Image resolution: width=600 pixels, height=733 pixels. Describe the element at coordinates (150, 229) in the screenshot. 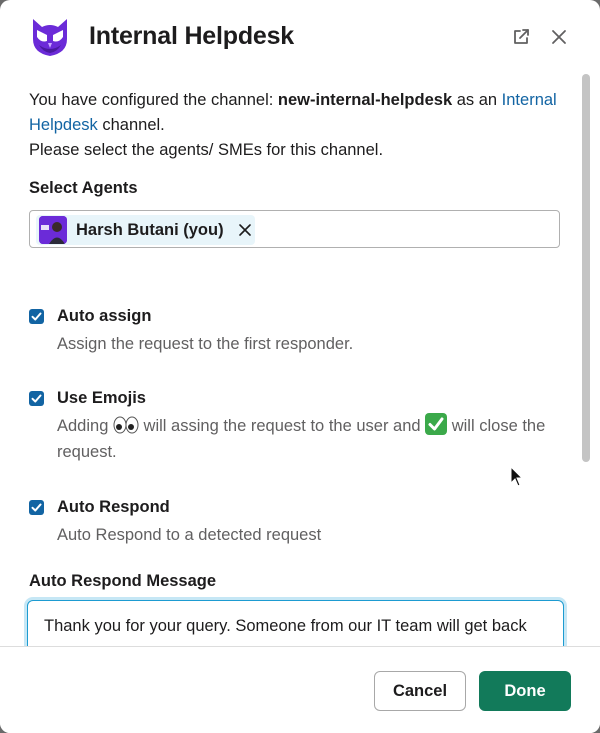

I see `agent-chip-name: Harsh Butani (you)` at that location.